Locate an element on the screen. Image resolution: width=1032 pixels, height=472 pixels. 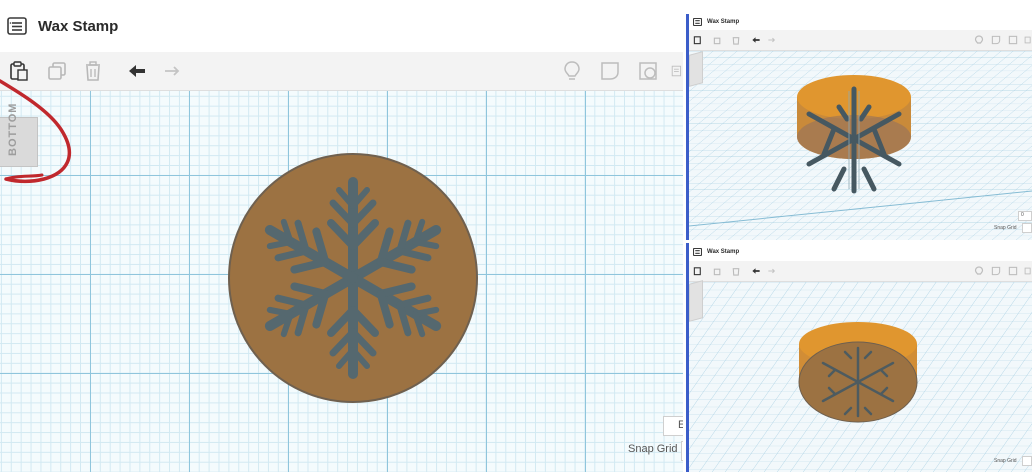
perspective-viewport: Snap Grid 0 is located at coordinates (860, 145).